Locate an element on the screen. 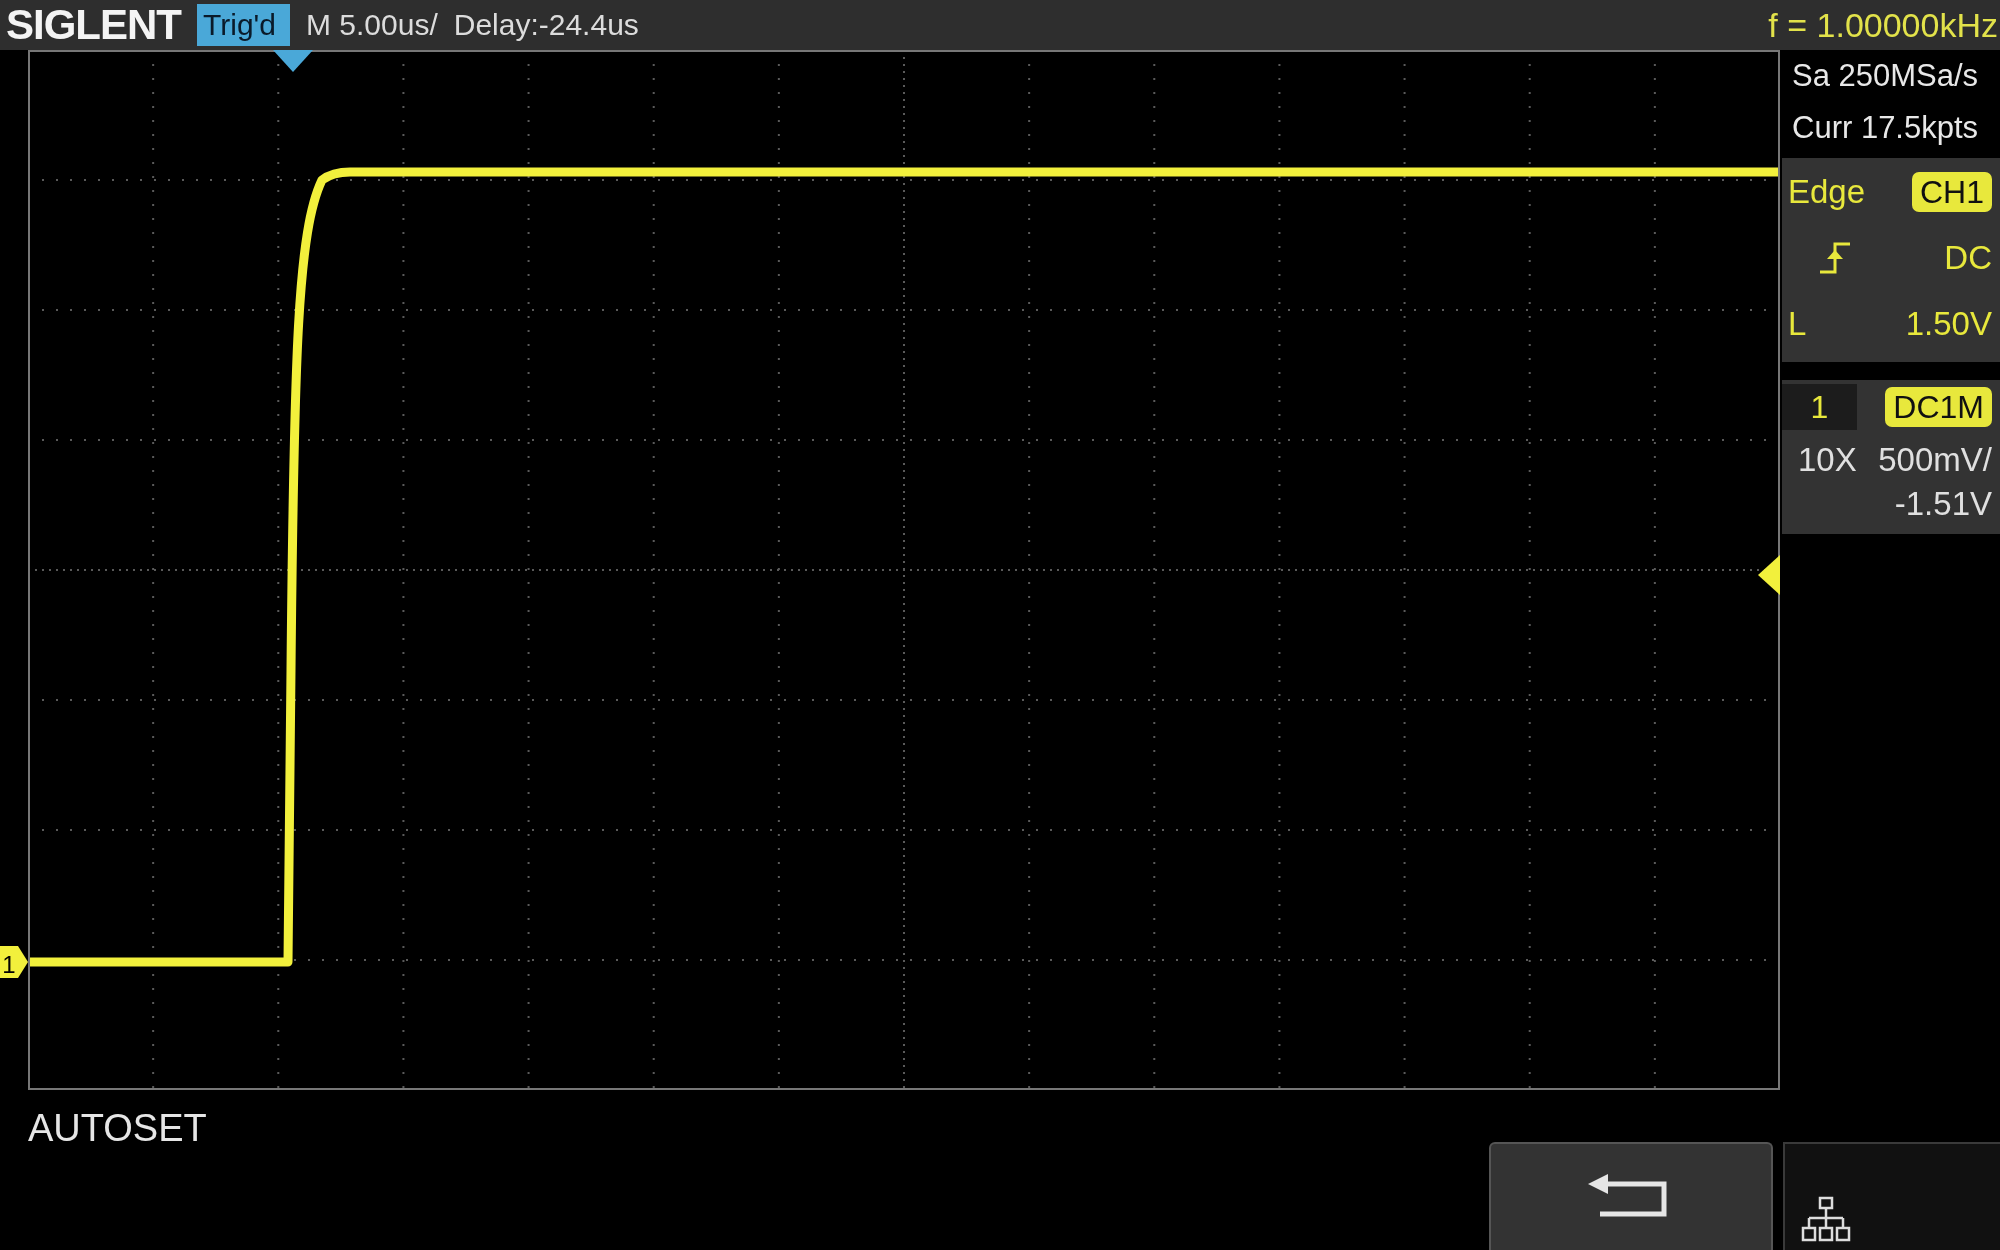  trigger-level-value: 1.50V is located at coordinates (1948, 324).